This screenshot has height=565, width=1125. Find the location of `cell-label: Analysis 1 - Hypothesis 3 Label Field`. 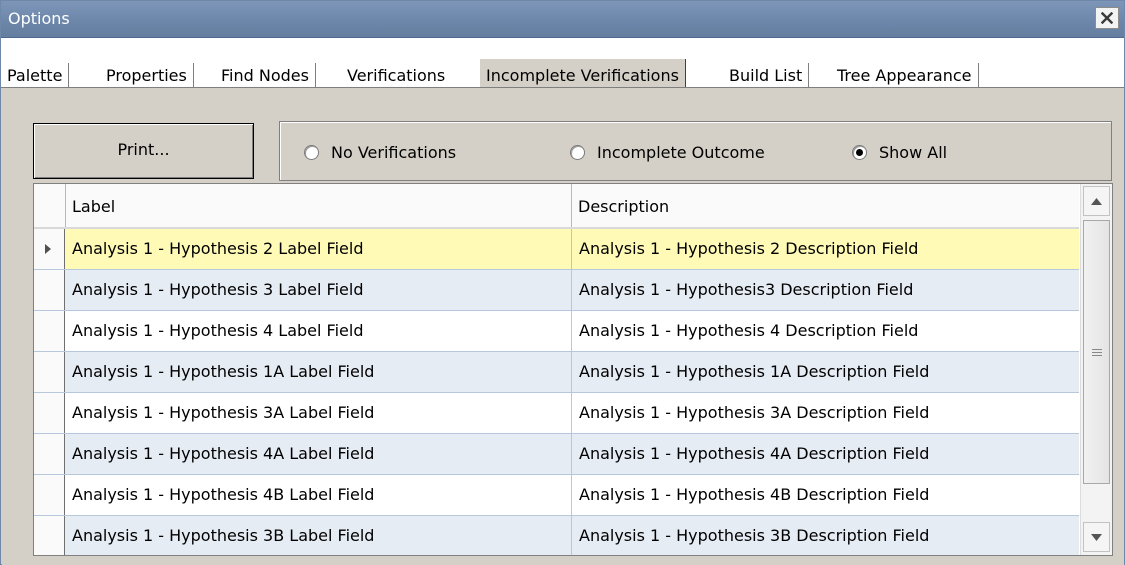

cell-label: Analysis 1 - Hypothesis 3 Label Field is located at coordinates (218, 289).